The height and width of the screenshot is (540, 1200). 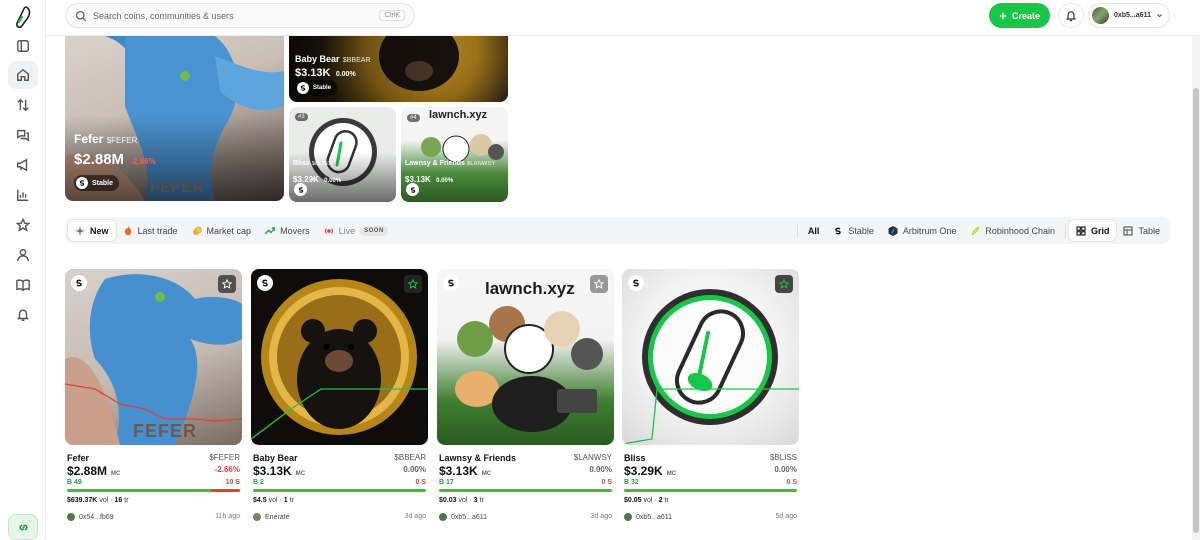 What do you see at coordinates (23, 165) in the screenshot?
I see `megaphone-icon` at bounding box center [23, 165].